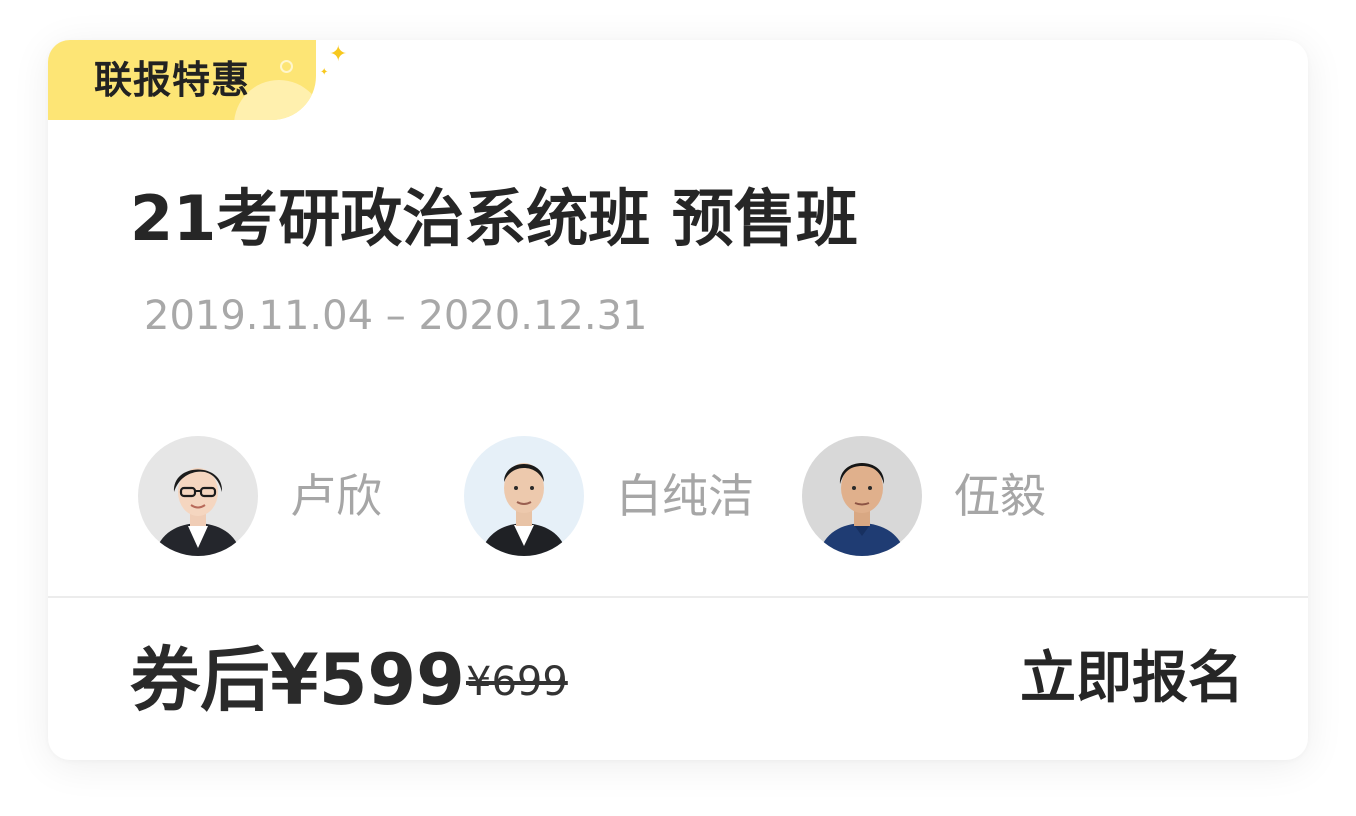 This screenshot has height=816, width=1356. Describe the element at coordinates (609, 496) in the screenshot. I see `teacher-item: 白纯洁` at that location.